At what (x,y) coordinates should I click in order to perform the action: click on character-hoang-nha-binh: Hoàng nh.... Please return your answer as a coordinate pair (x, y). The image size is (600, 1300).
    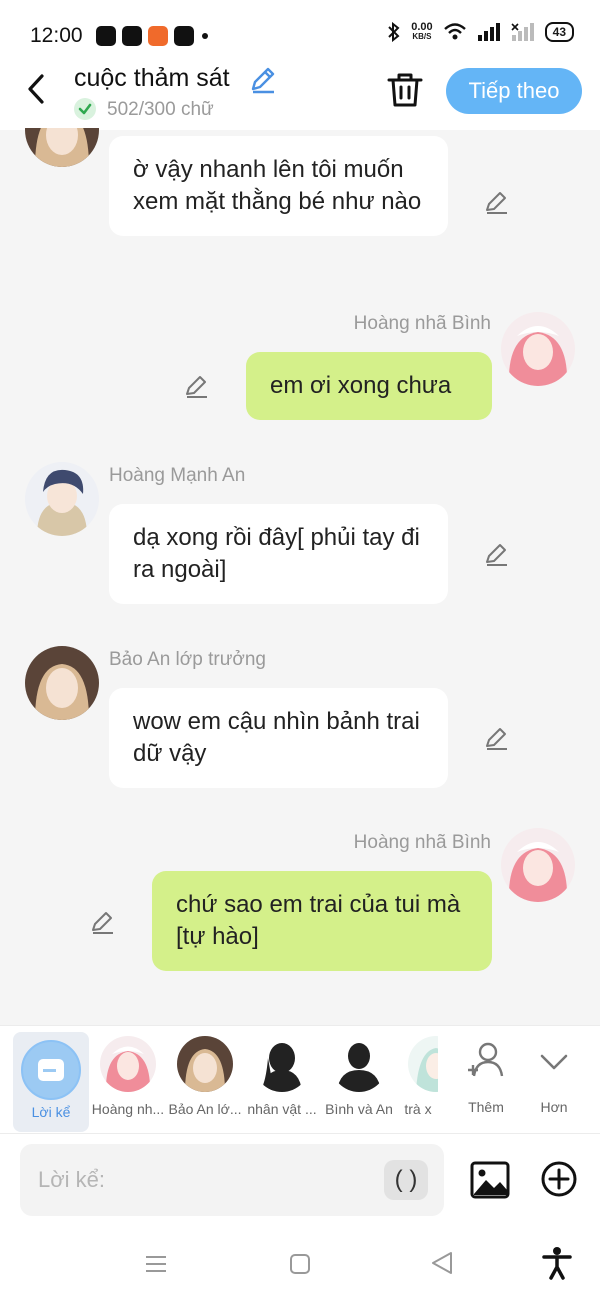
    Looking at the image, I should click on (128, 1076).